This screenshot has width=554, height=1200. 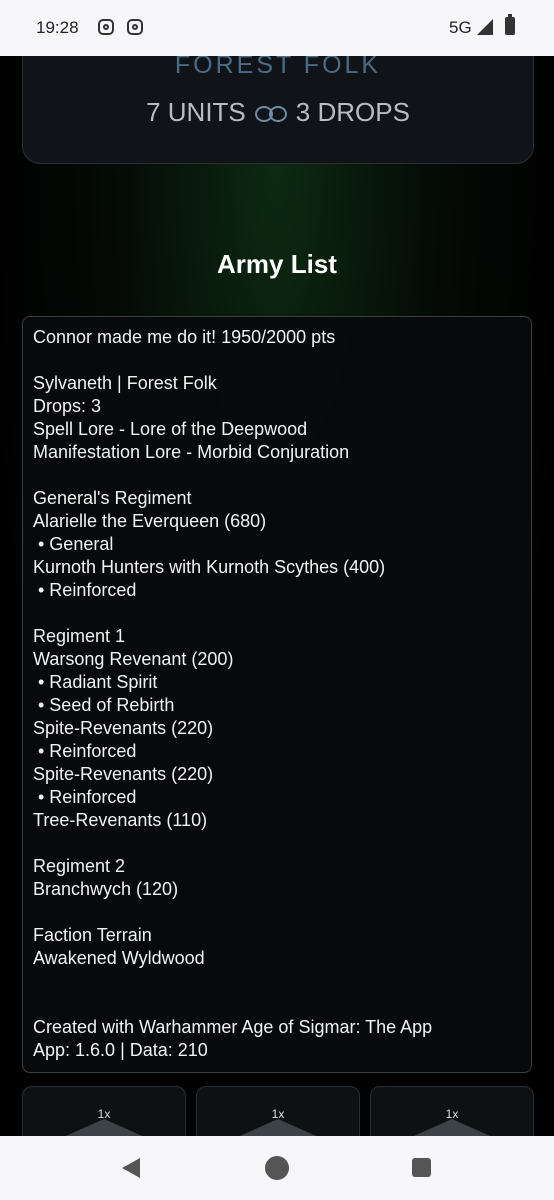 What do you see at coordinates (421, 1167) in the screenshot?
I see `recents-icon` at bounding box center [421, 1167].